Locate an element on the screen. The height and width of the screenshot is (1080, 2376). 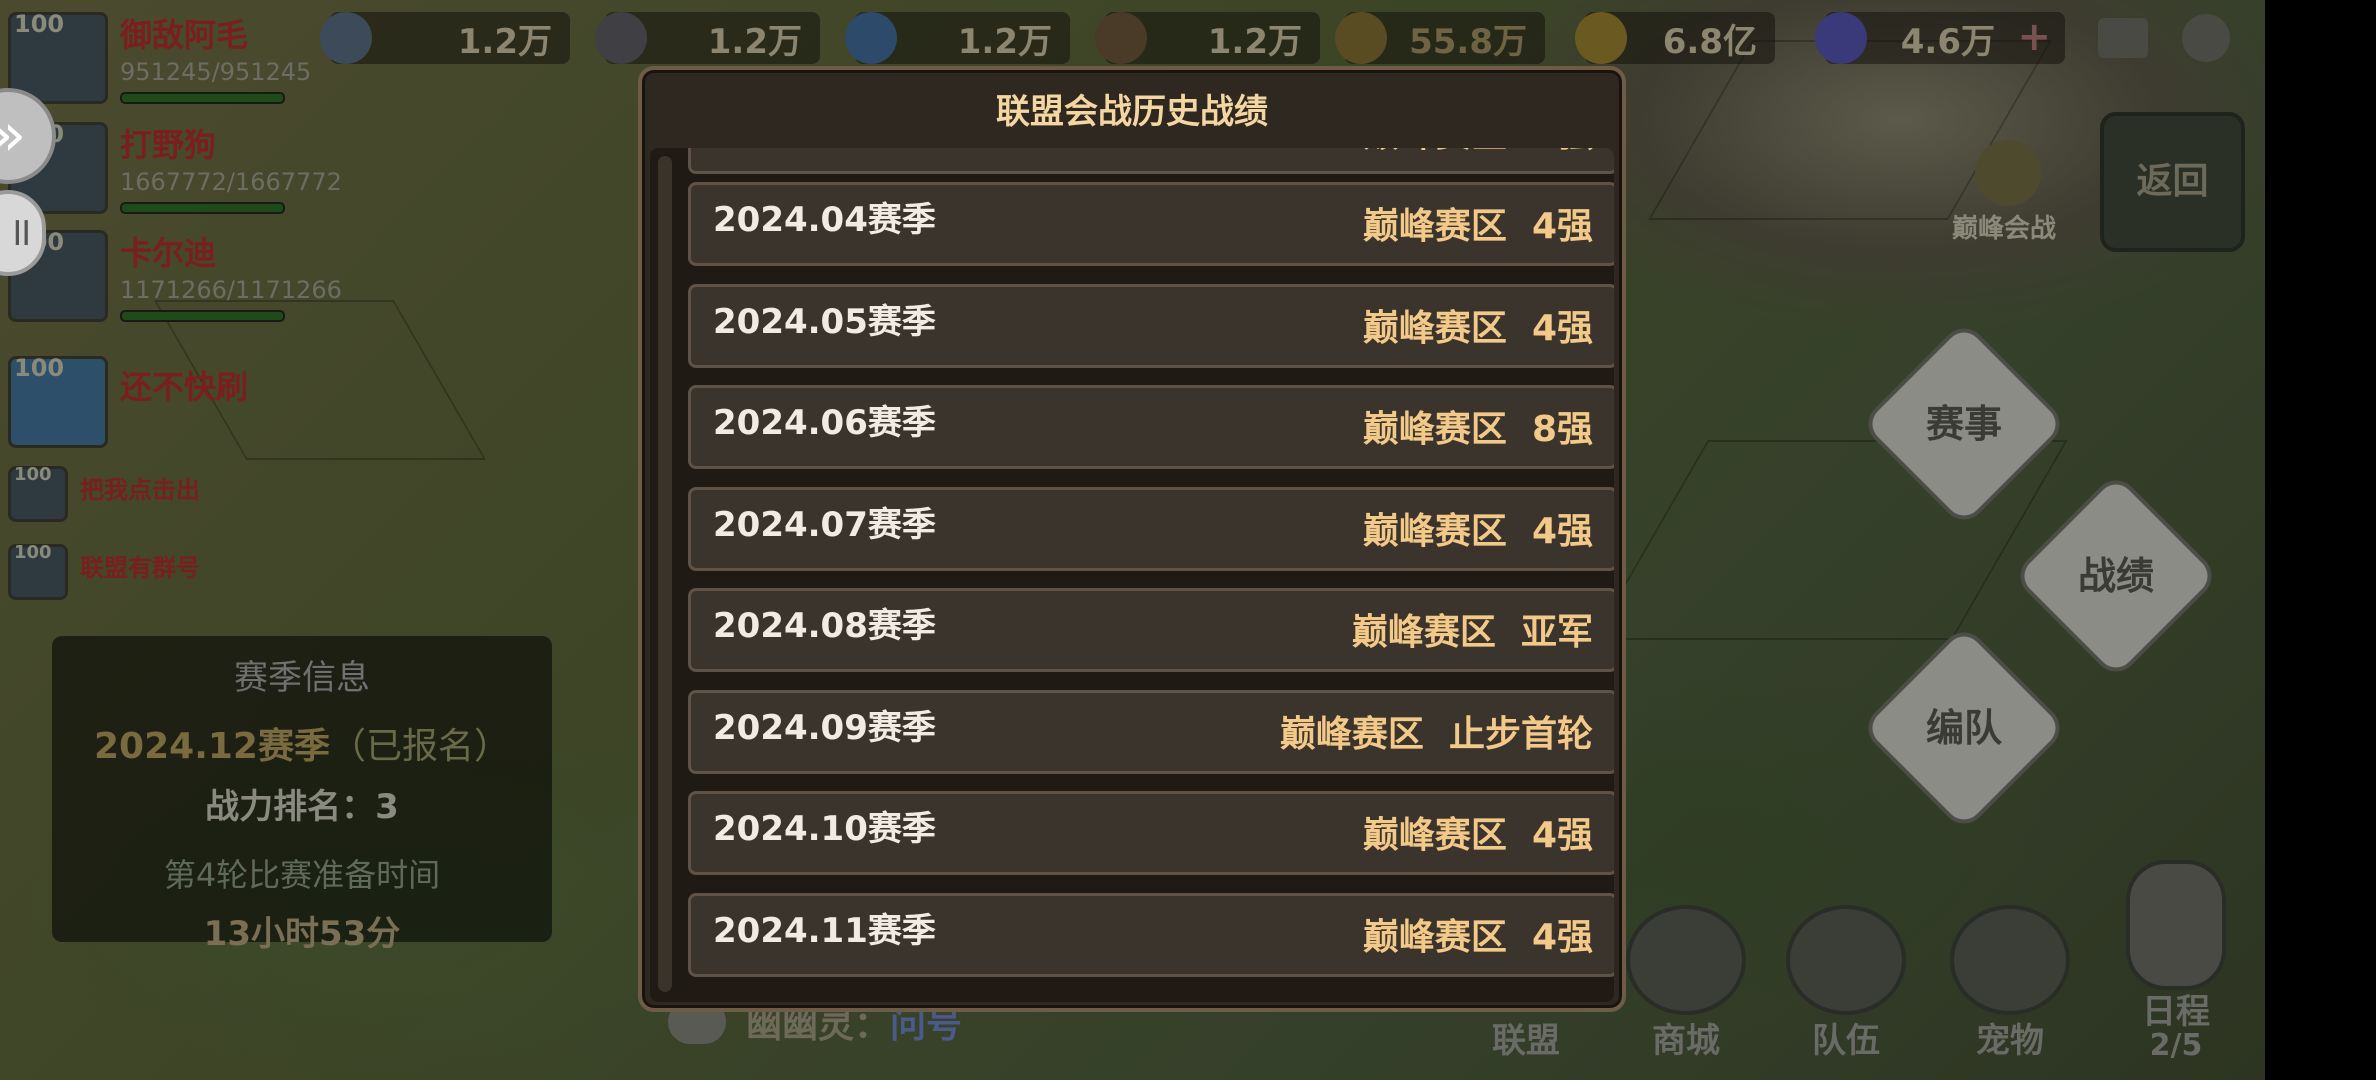
hero-name: 打野狗 is located at coordinates (168, 145).